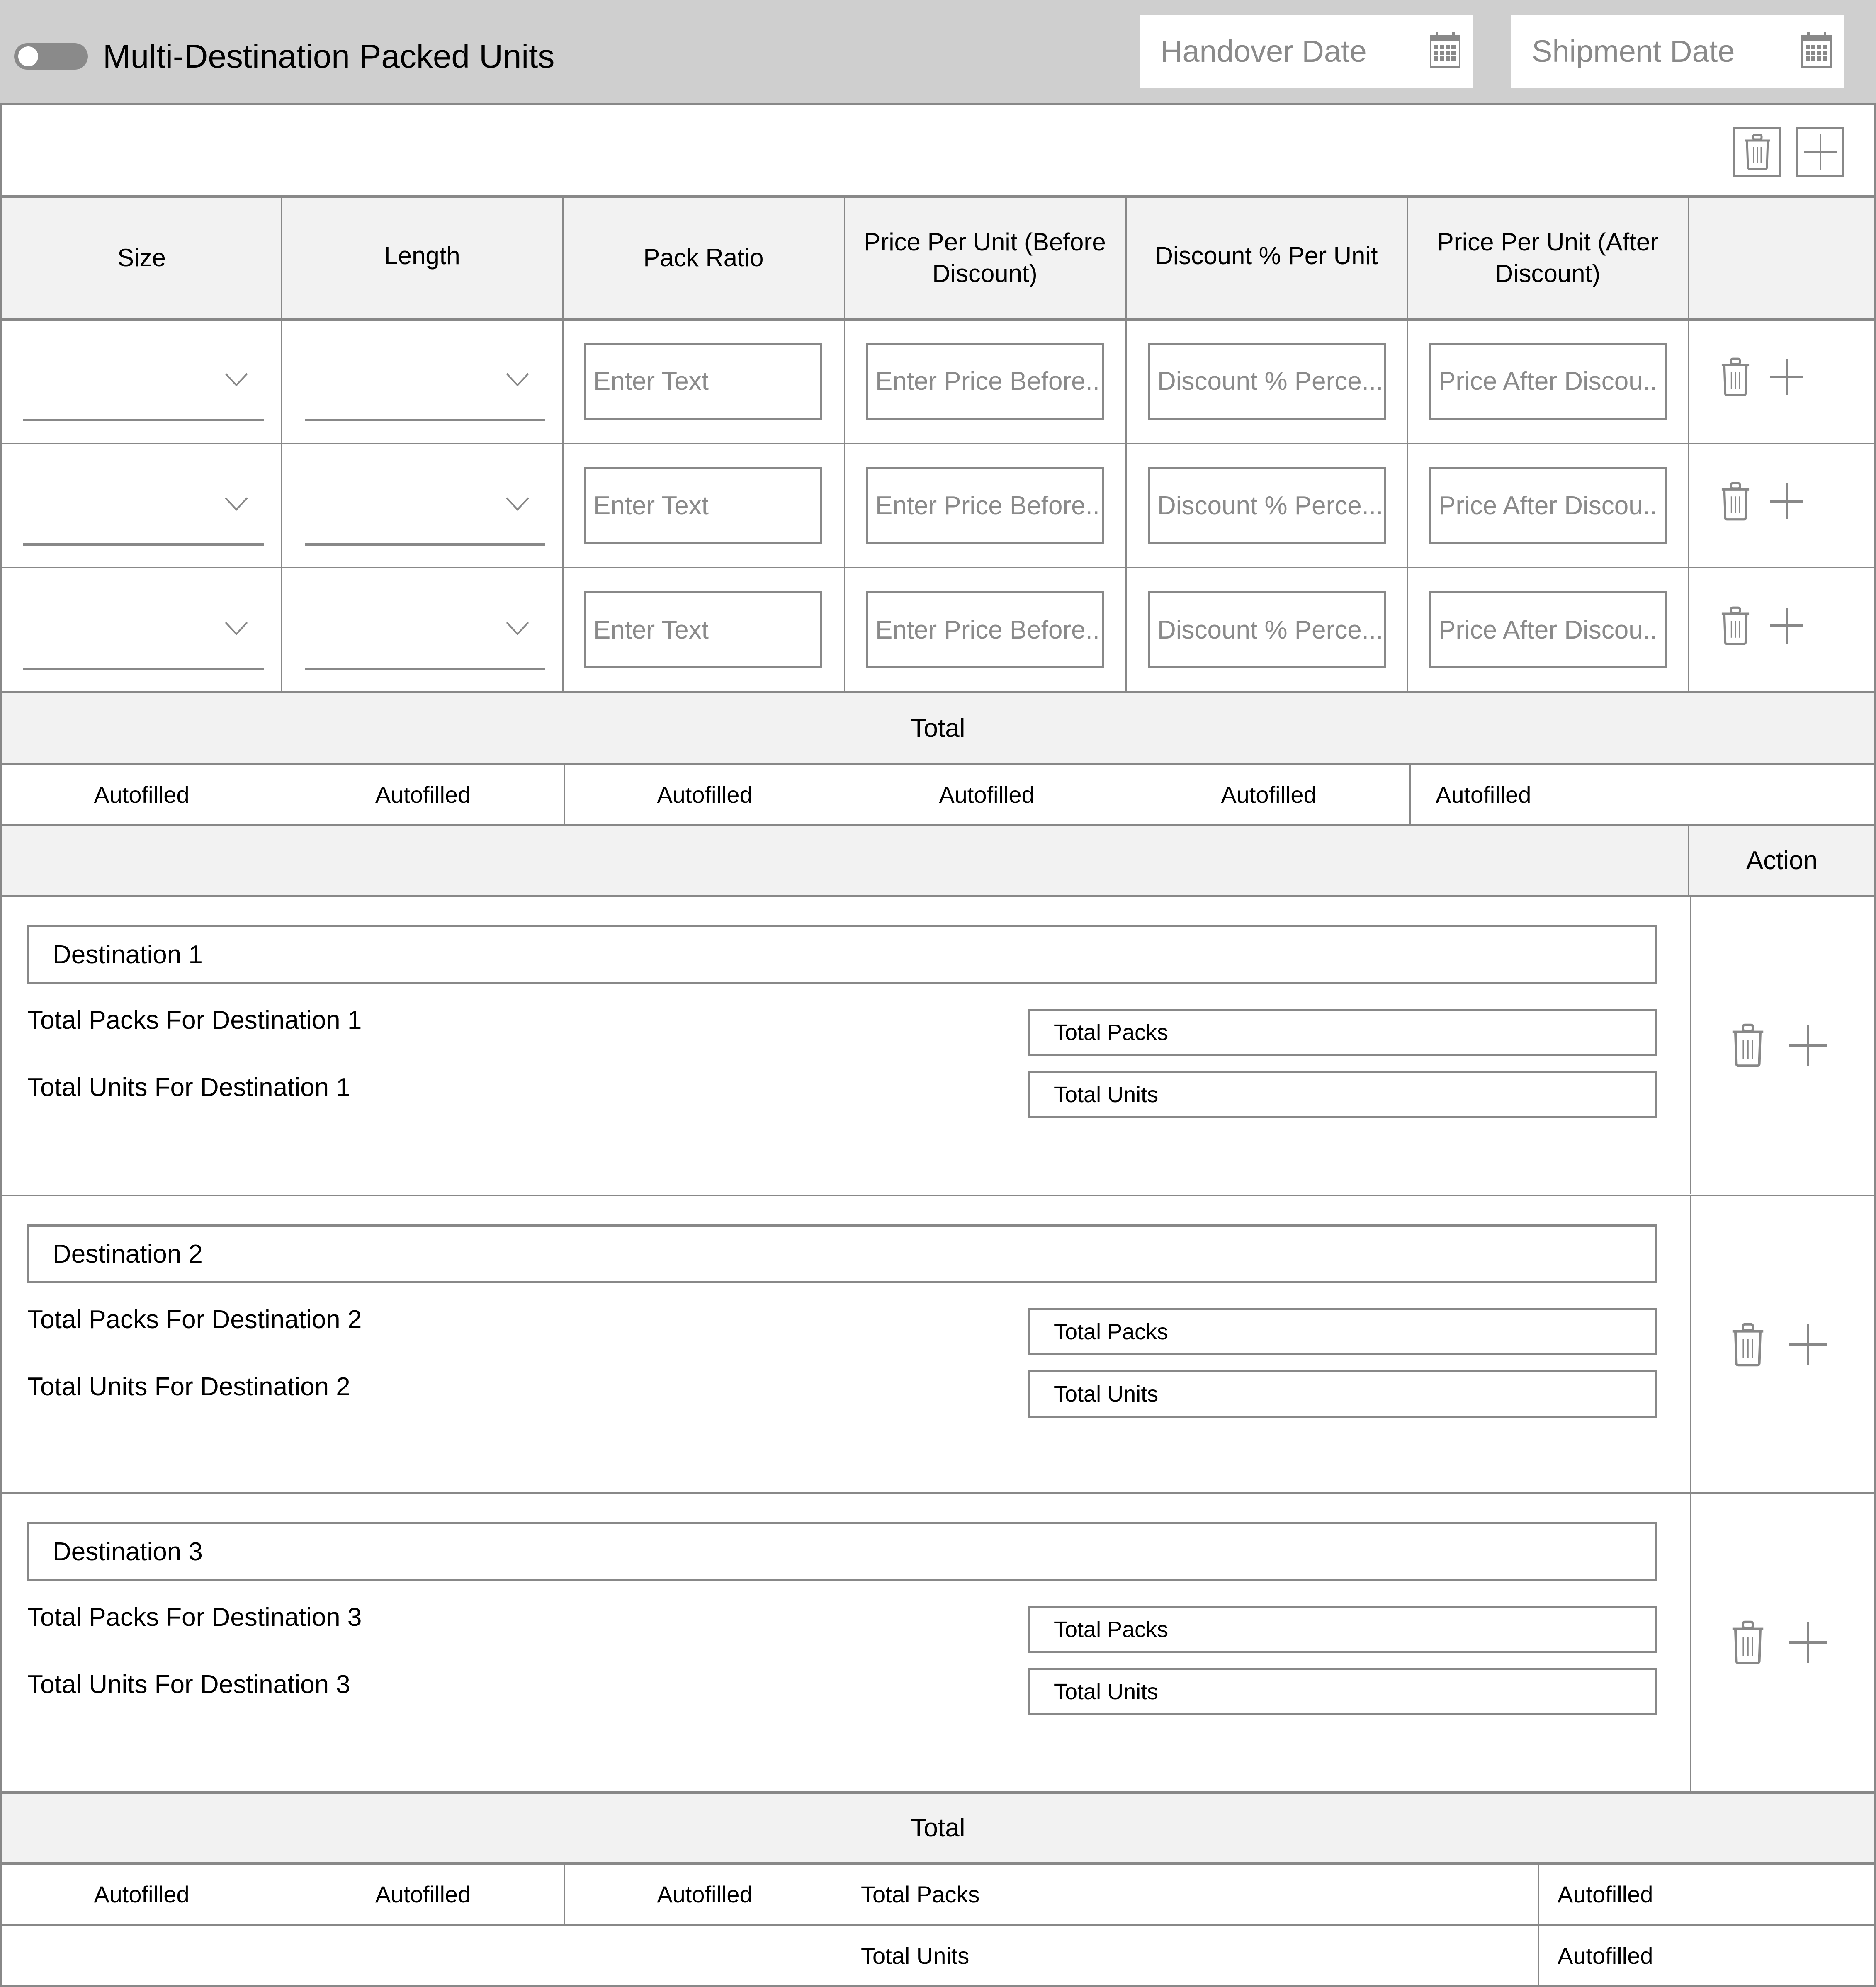 Image resolution: width=1876 pixels, height=1987 pixels. Describe the element at coordinates (842, 954) in the screenshot. I see `destination-name-input: Destination 1` at that location.